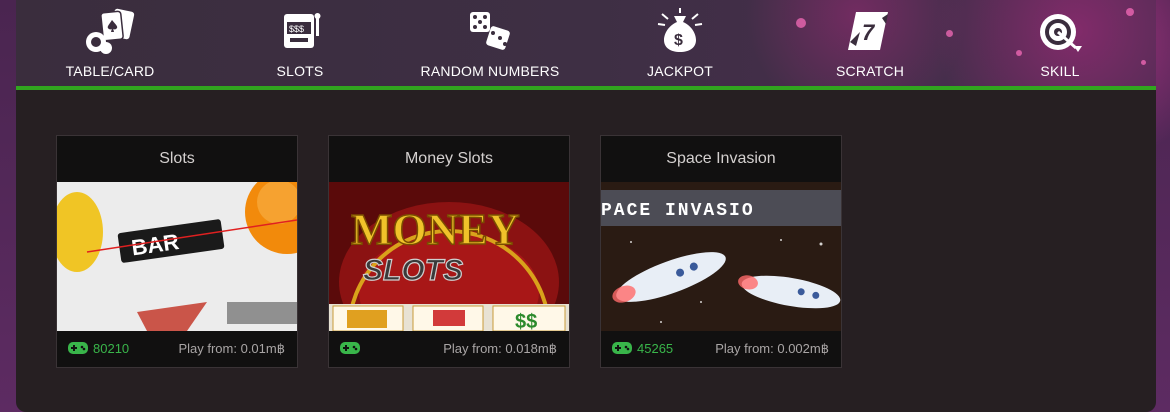 Image resolution: width=1170 pixels, height=412 pixels. What do you see at coordinates (490, 71) in the screenshot?
I see `nav-label: RANDOM NUMBERS` at bounding box center [490, 71].